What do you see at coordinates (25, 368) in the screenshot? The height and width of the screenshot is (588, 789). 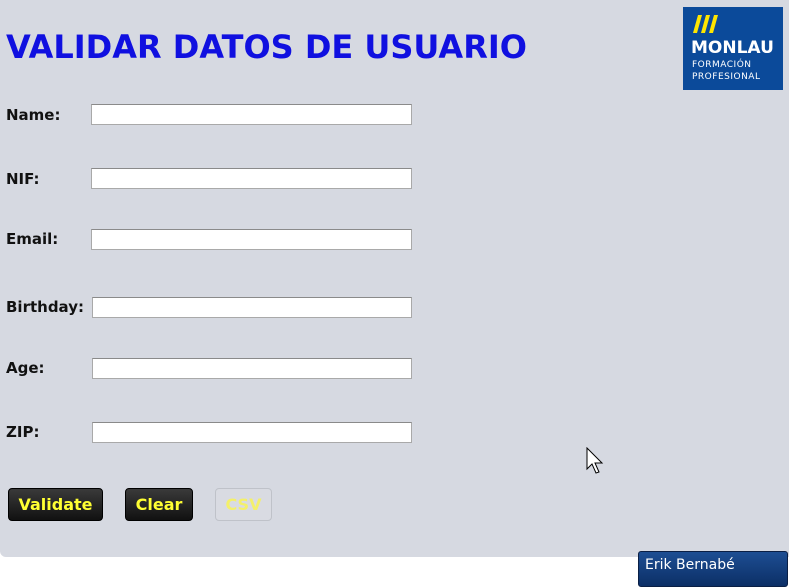 I see `age-label: Age:` at bounding box center [25, 368].